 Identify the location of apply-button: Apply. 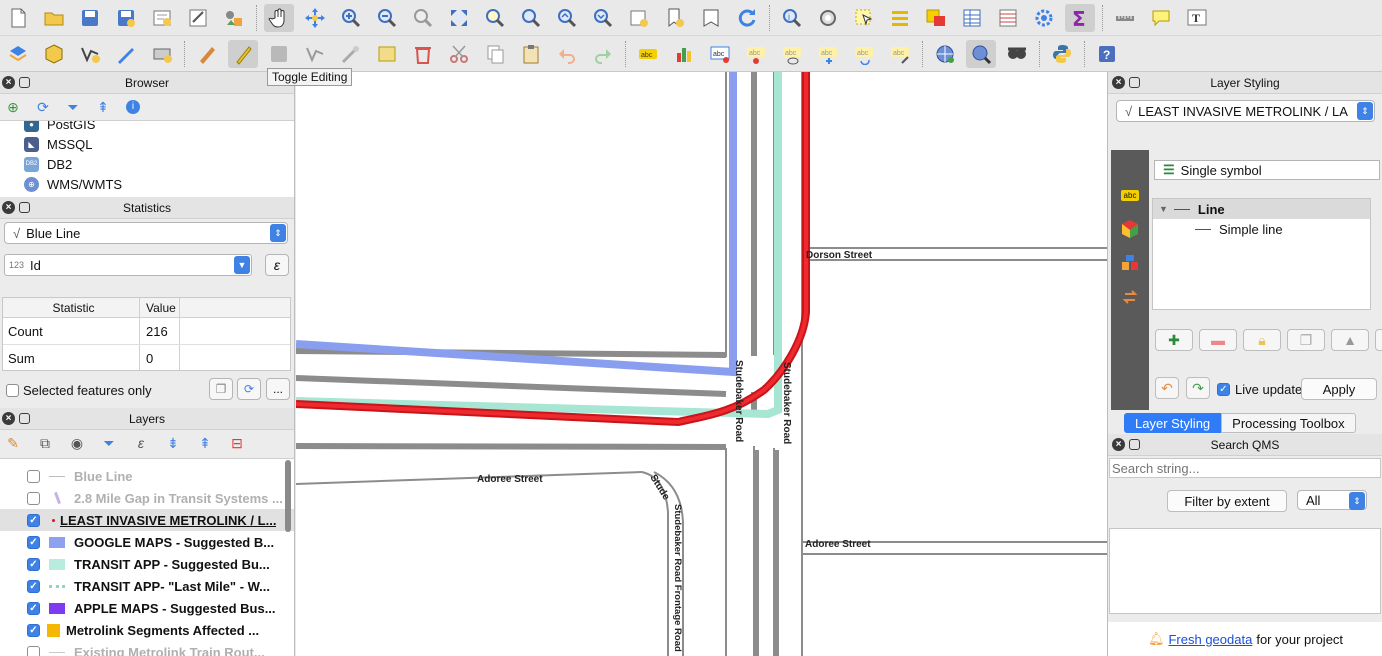
(1339, 389).